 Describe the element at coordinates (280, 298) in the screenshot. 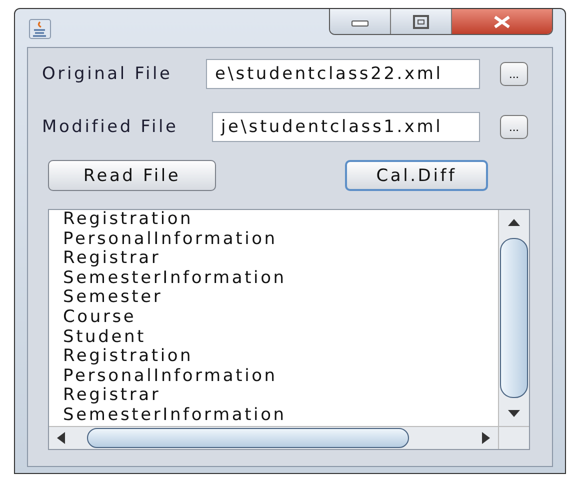

I see `list-item: Semester` at that location.